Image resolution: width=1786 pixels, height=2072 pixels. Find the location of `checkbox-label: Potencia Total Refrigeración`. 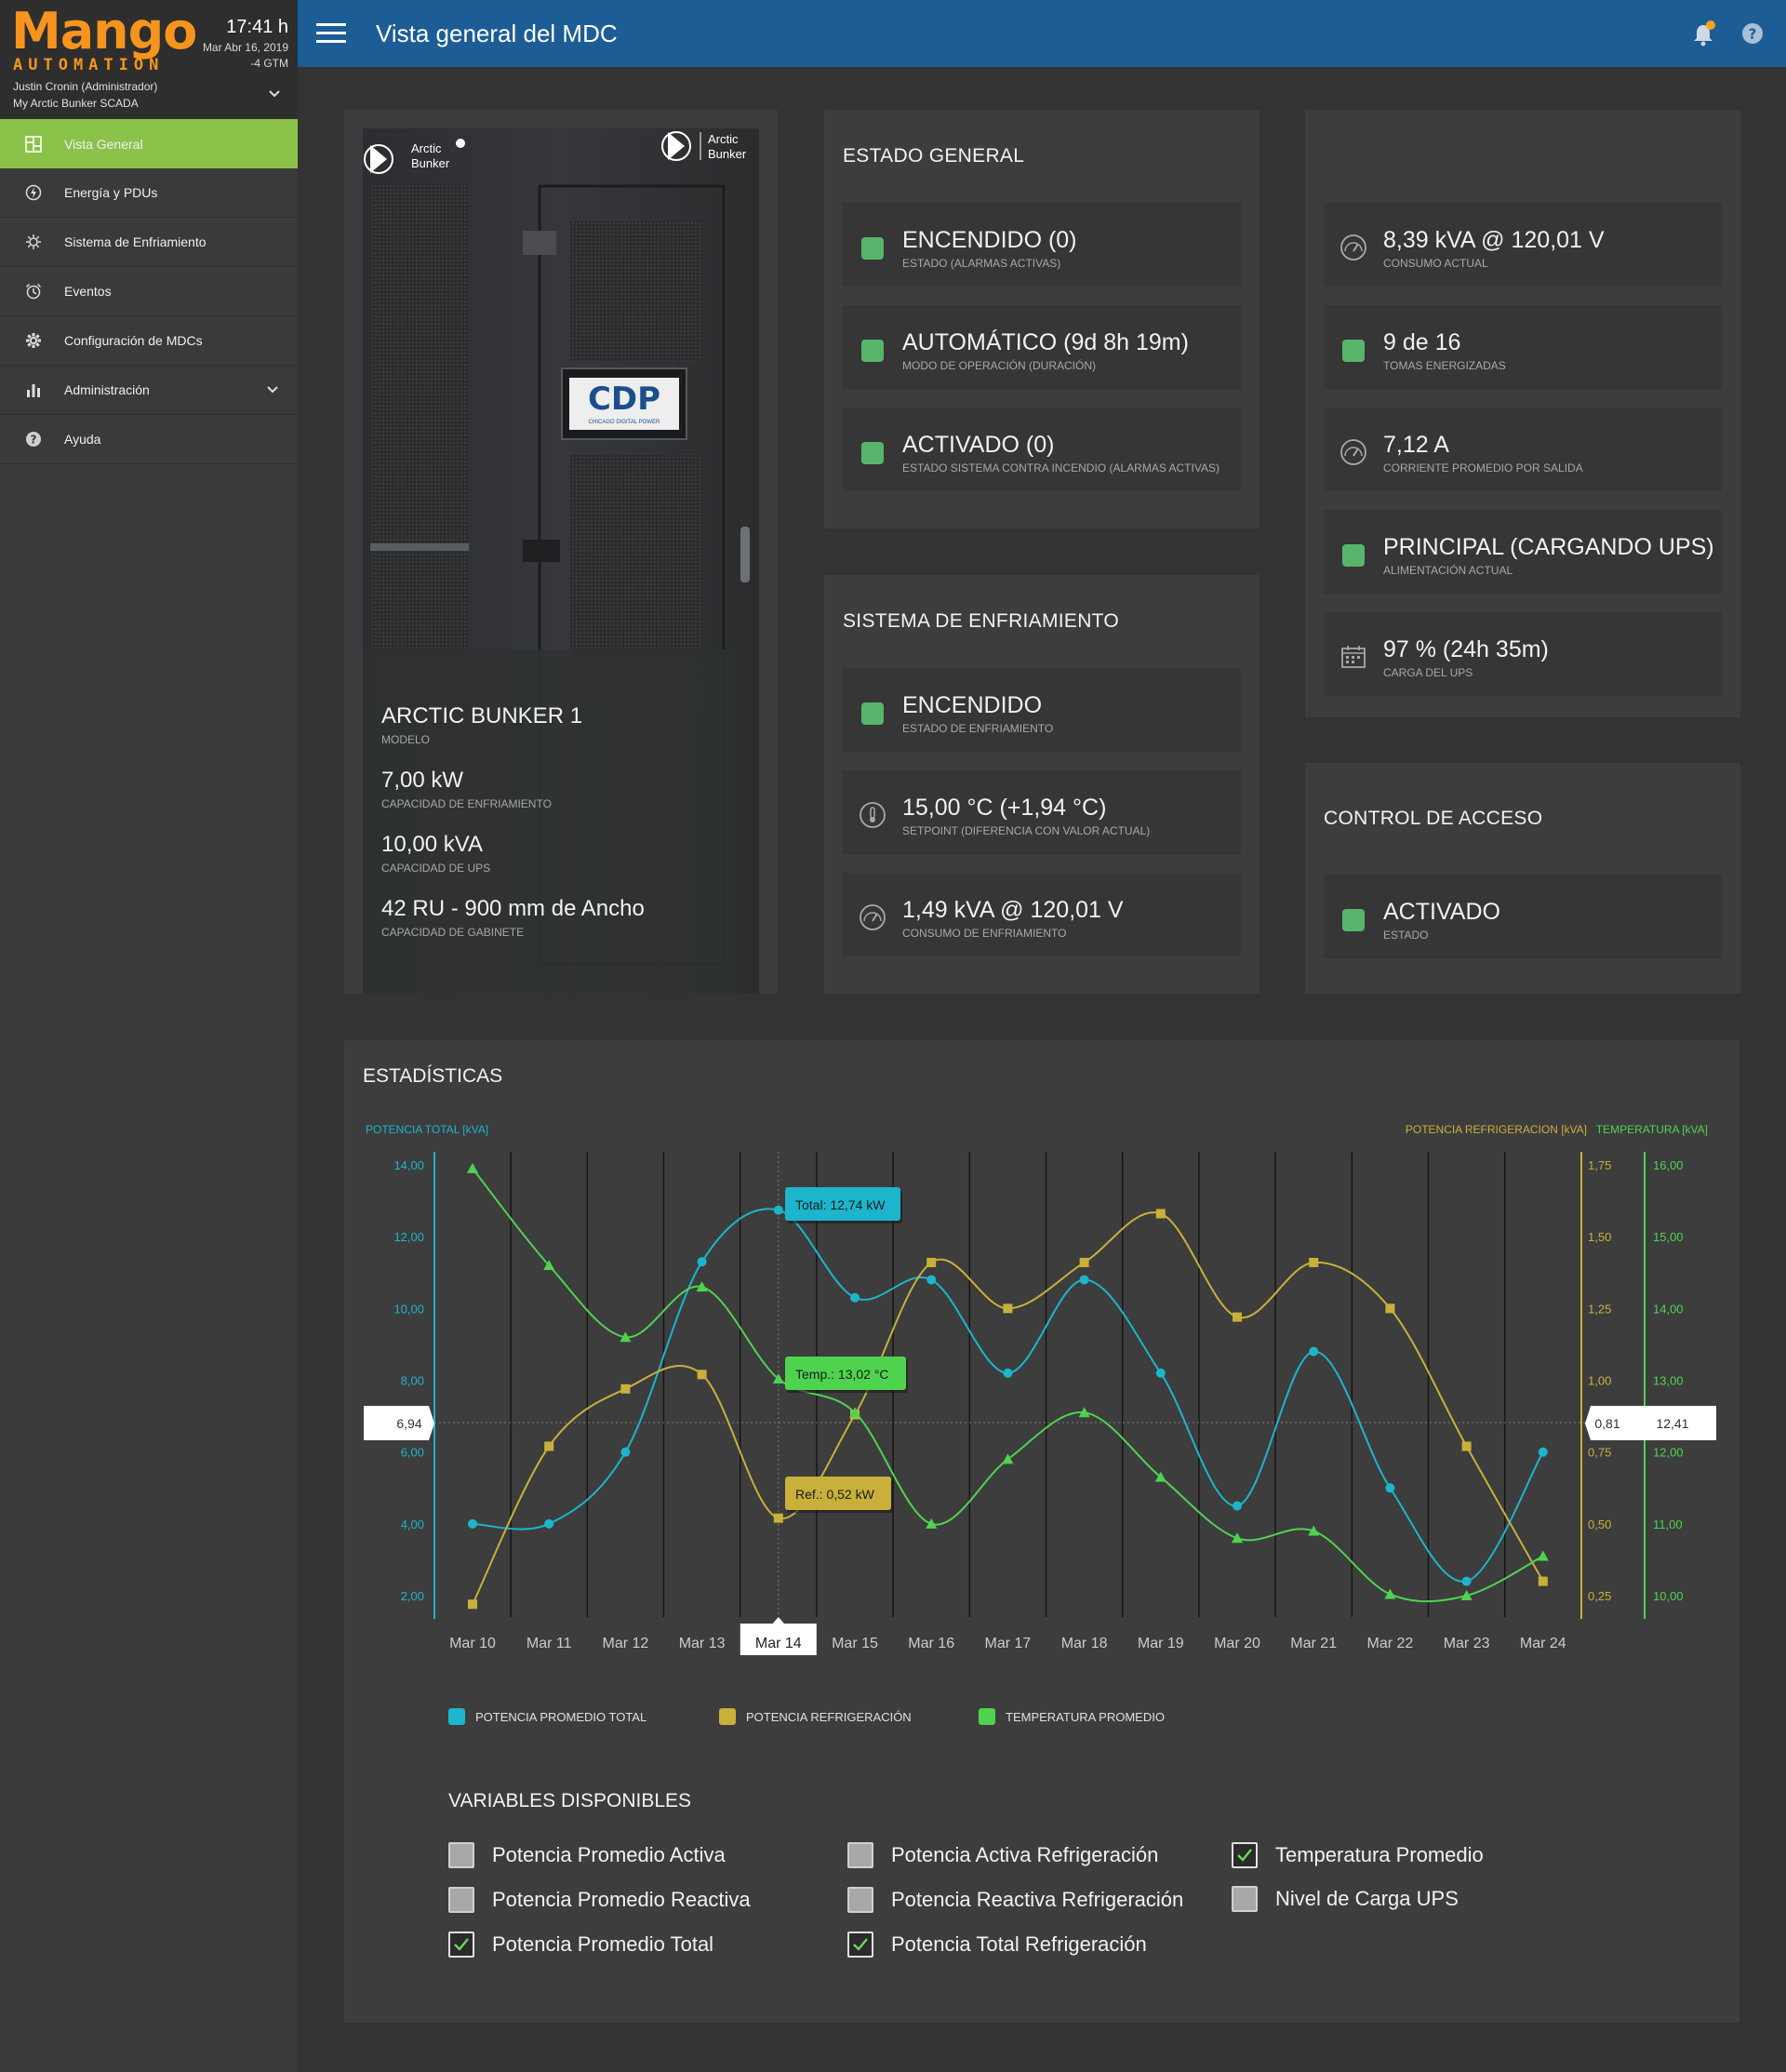

checkbox-label: Potencia Total Refrigeración is located at coordinates (1019, 1944).